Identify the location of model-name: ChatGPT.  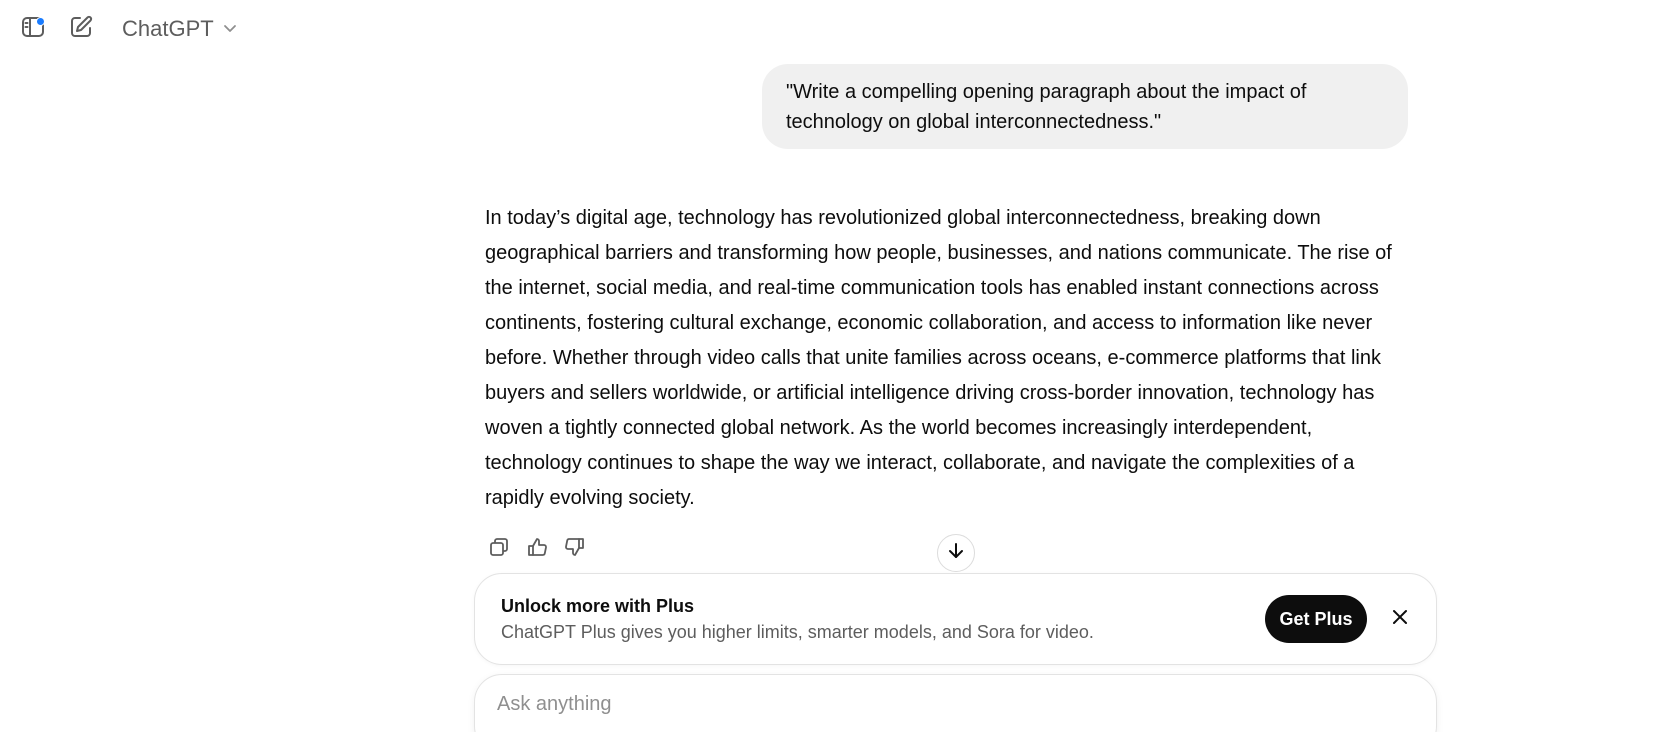
(168, 28).